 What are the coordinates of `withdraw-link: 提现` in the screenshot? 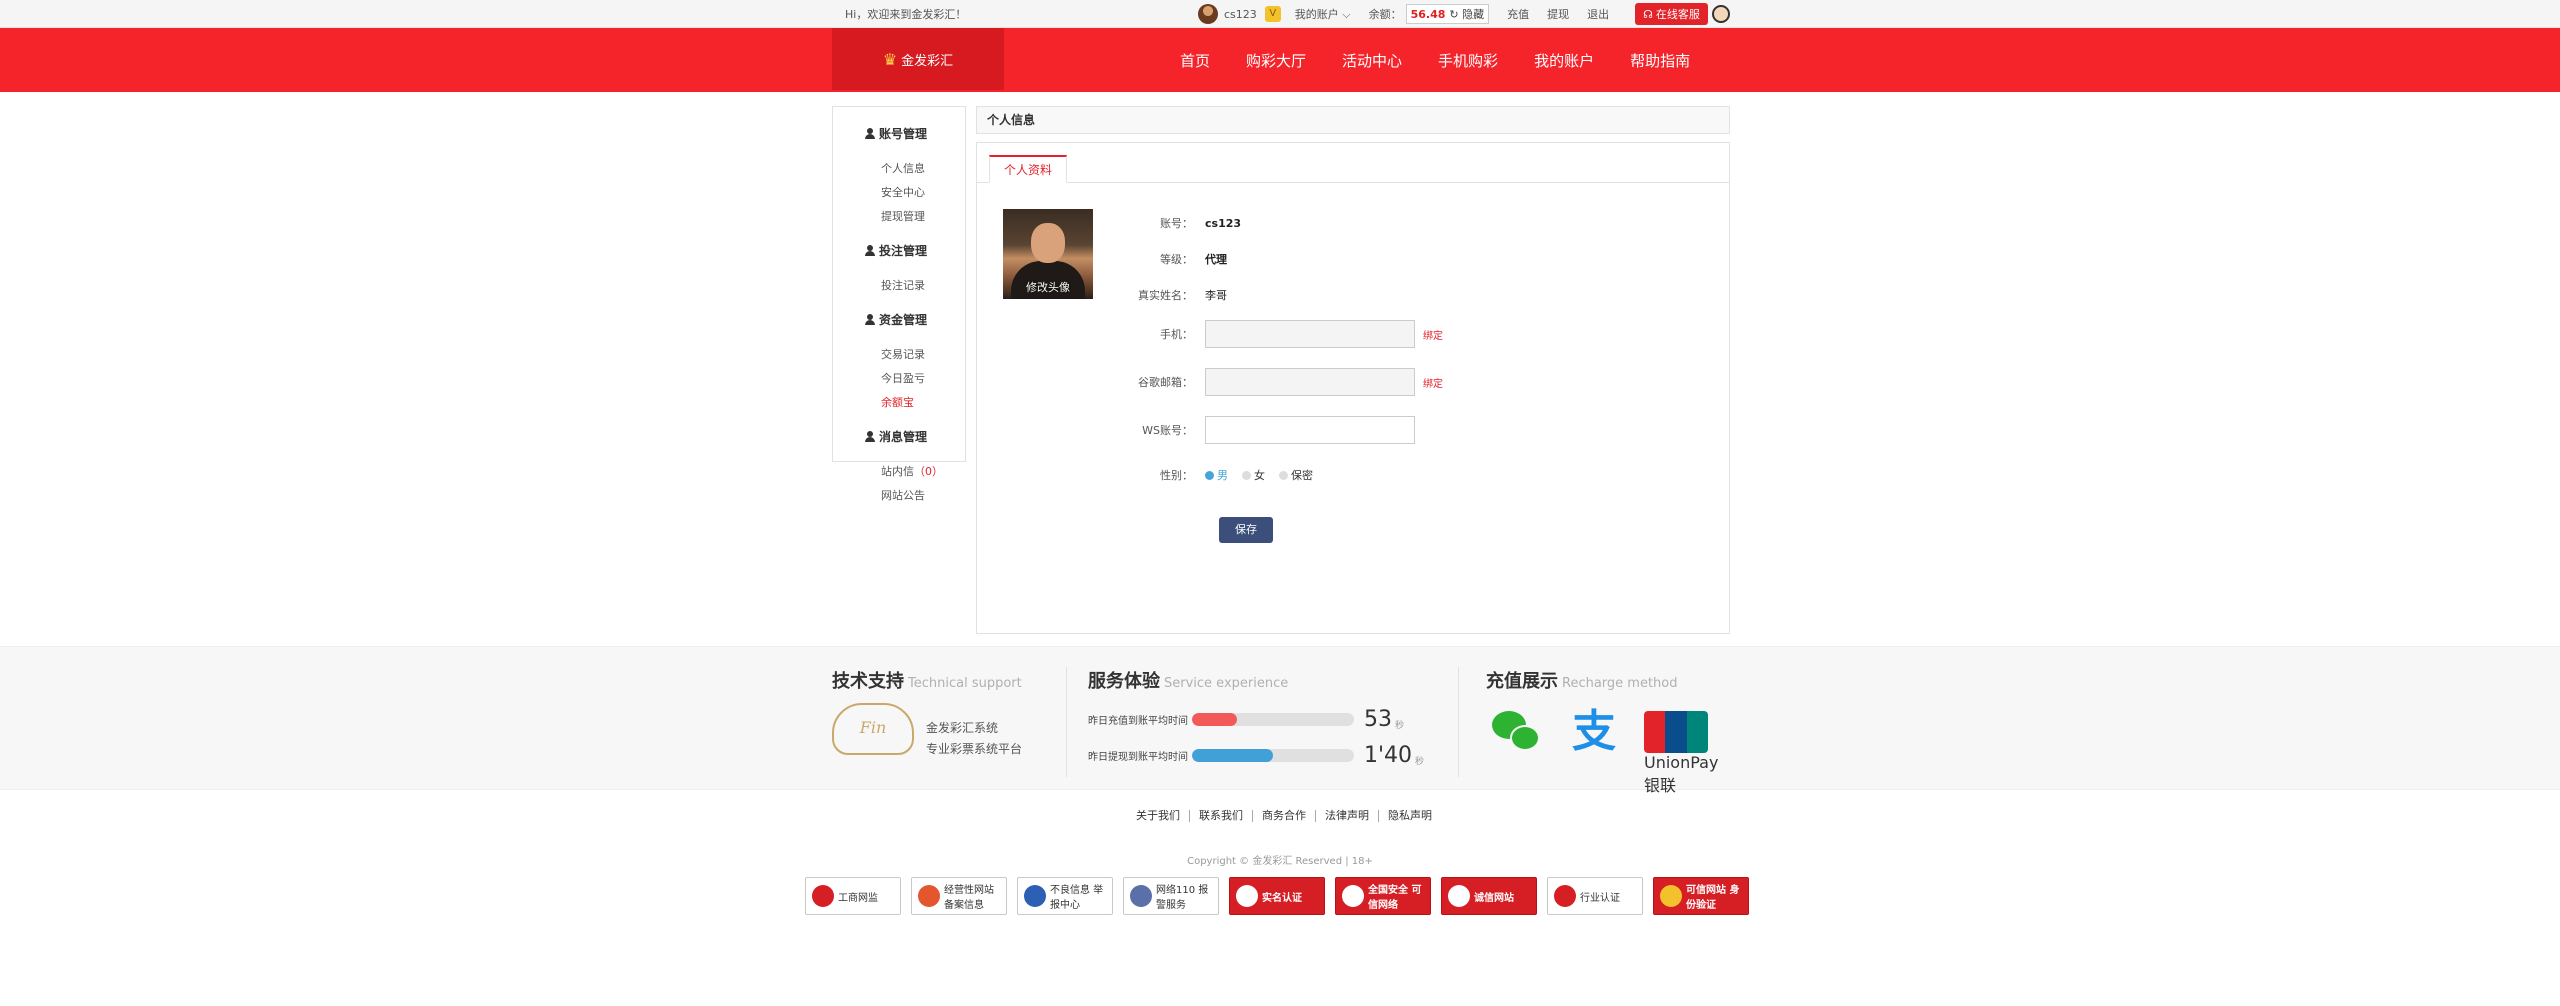 It's located at (1558, 14).